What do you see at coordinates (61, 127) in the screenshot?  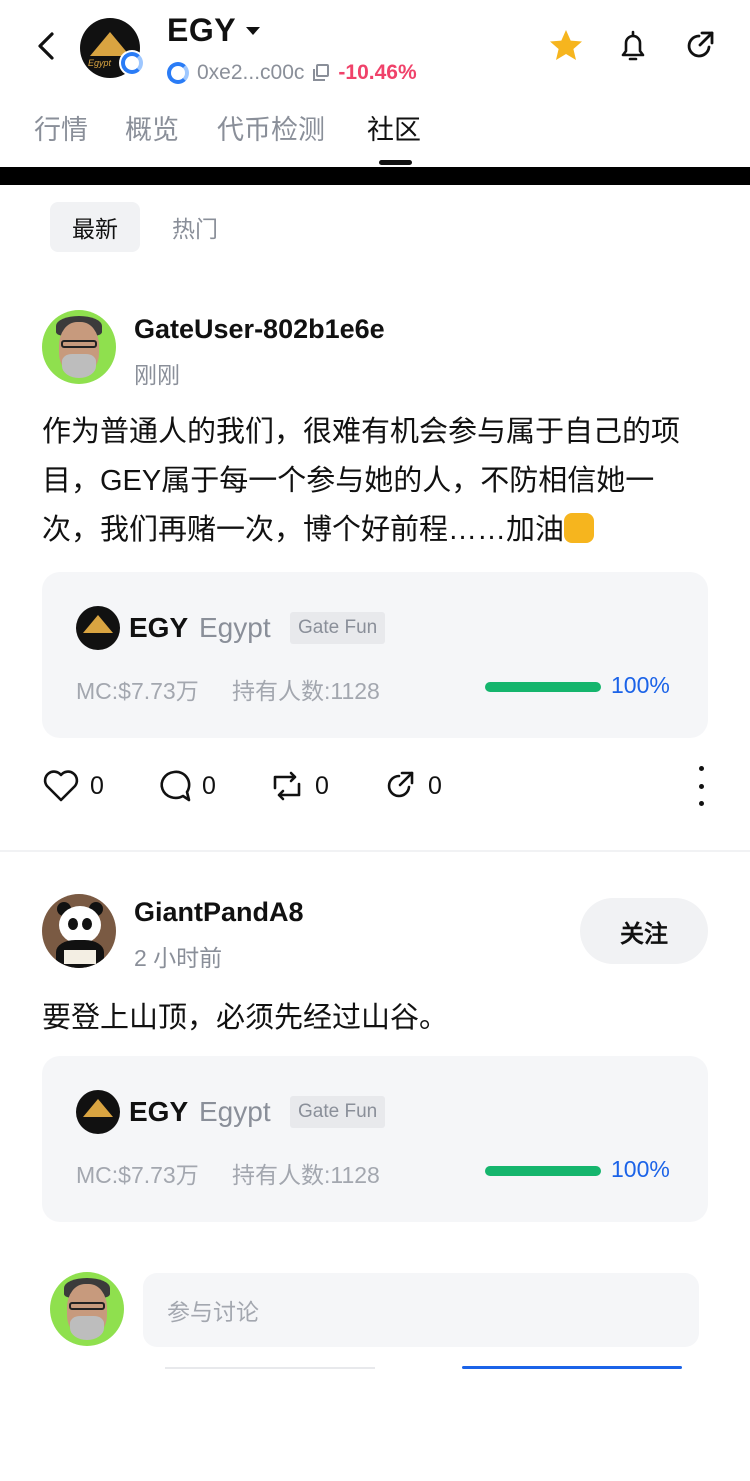 I see `tab-market: 行情` at bounding box center [61, 127].